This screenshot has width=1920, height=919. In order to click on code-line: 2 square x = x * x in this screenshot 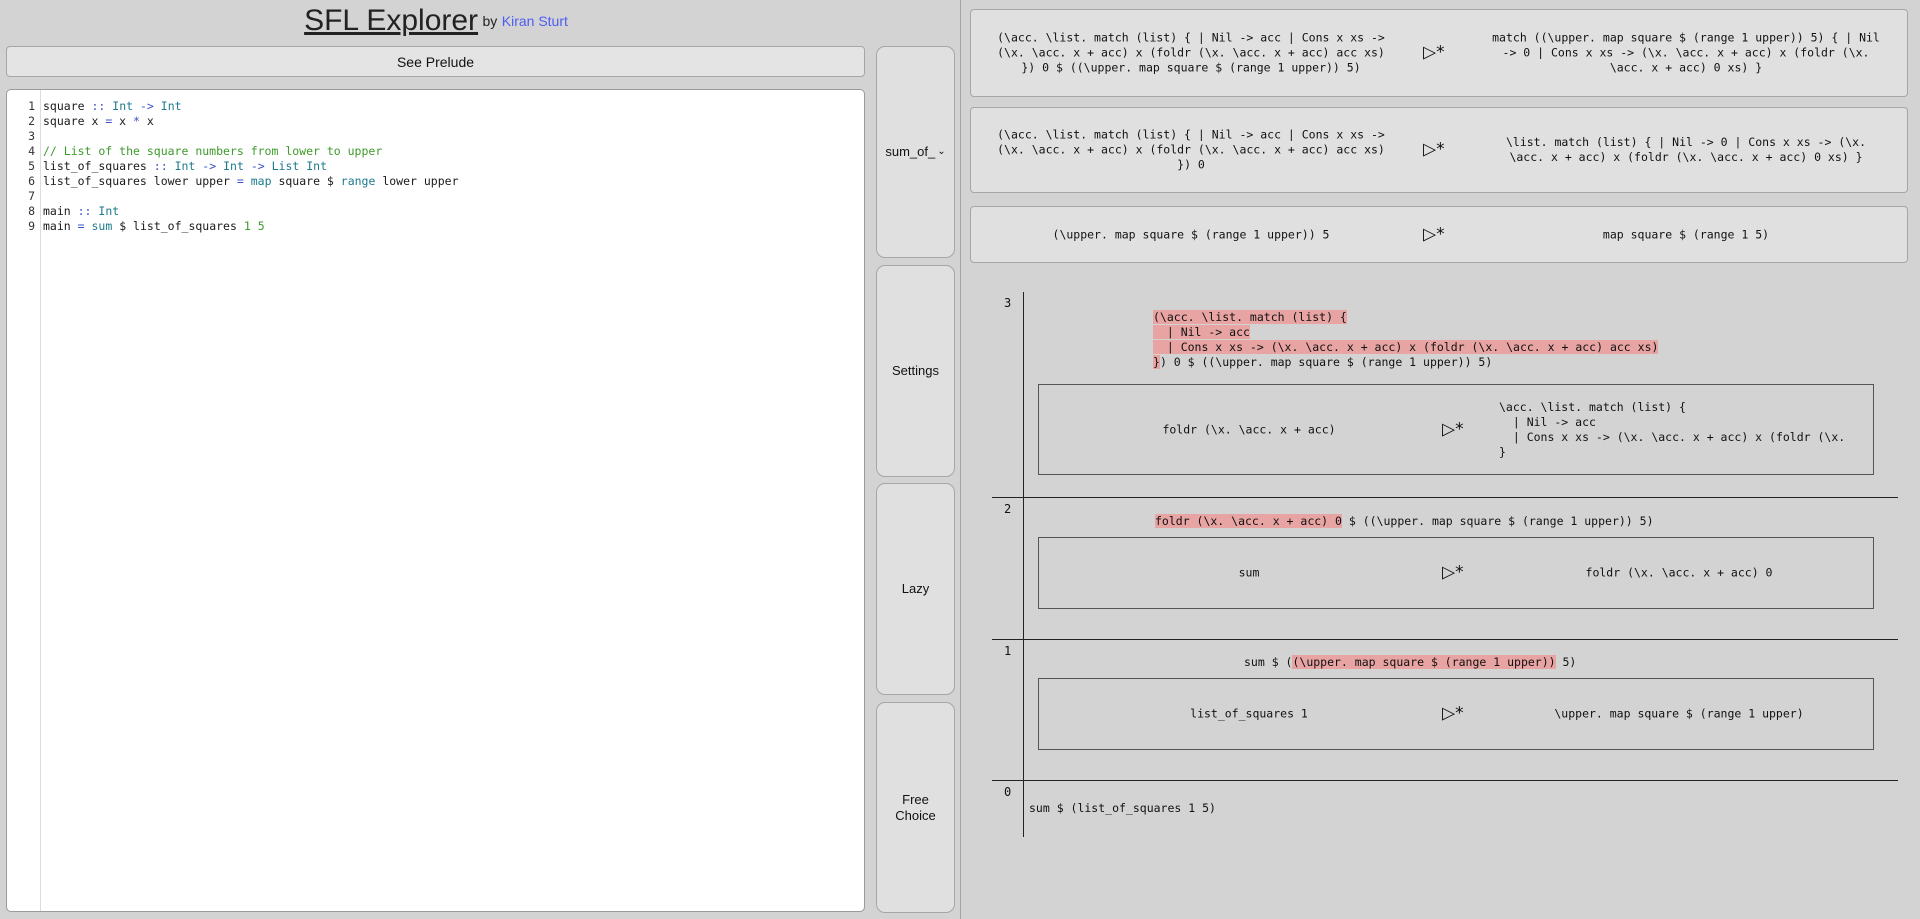, I will do `click(435, 121)`.